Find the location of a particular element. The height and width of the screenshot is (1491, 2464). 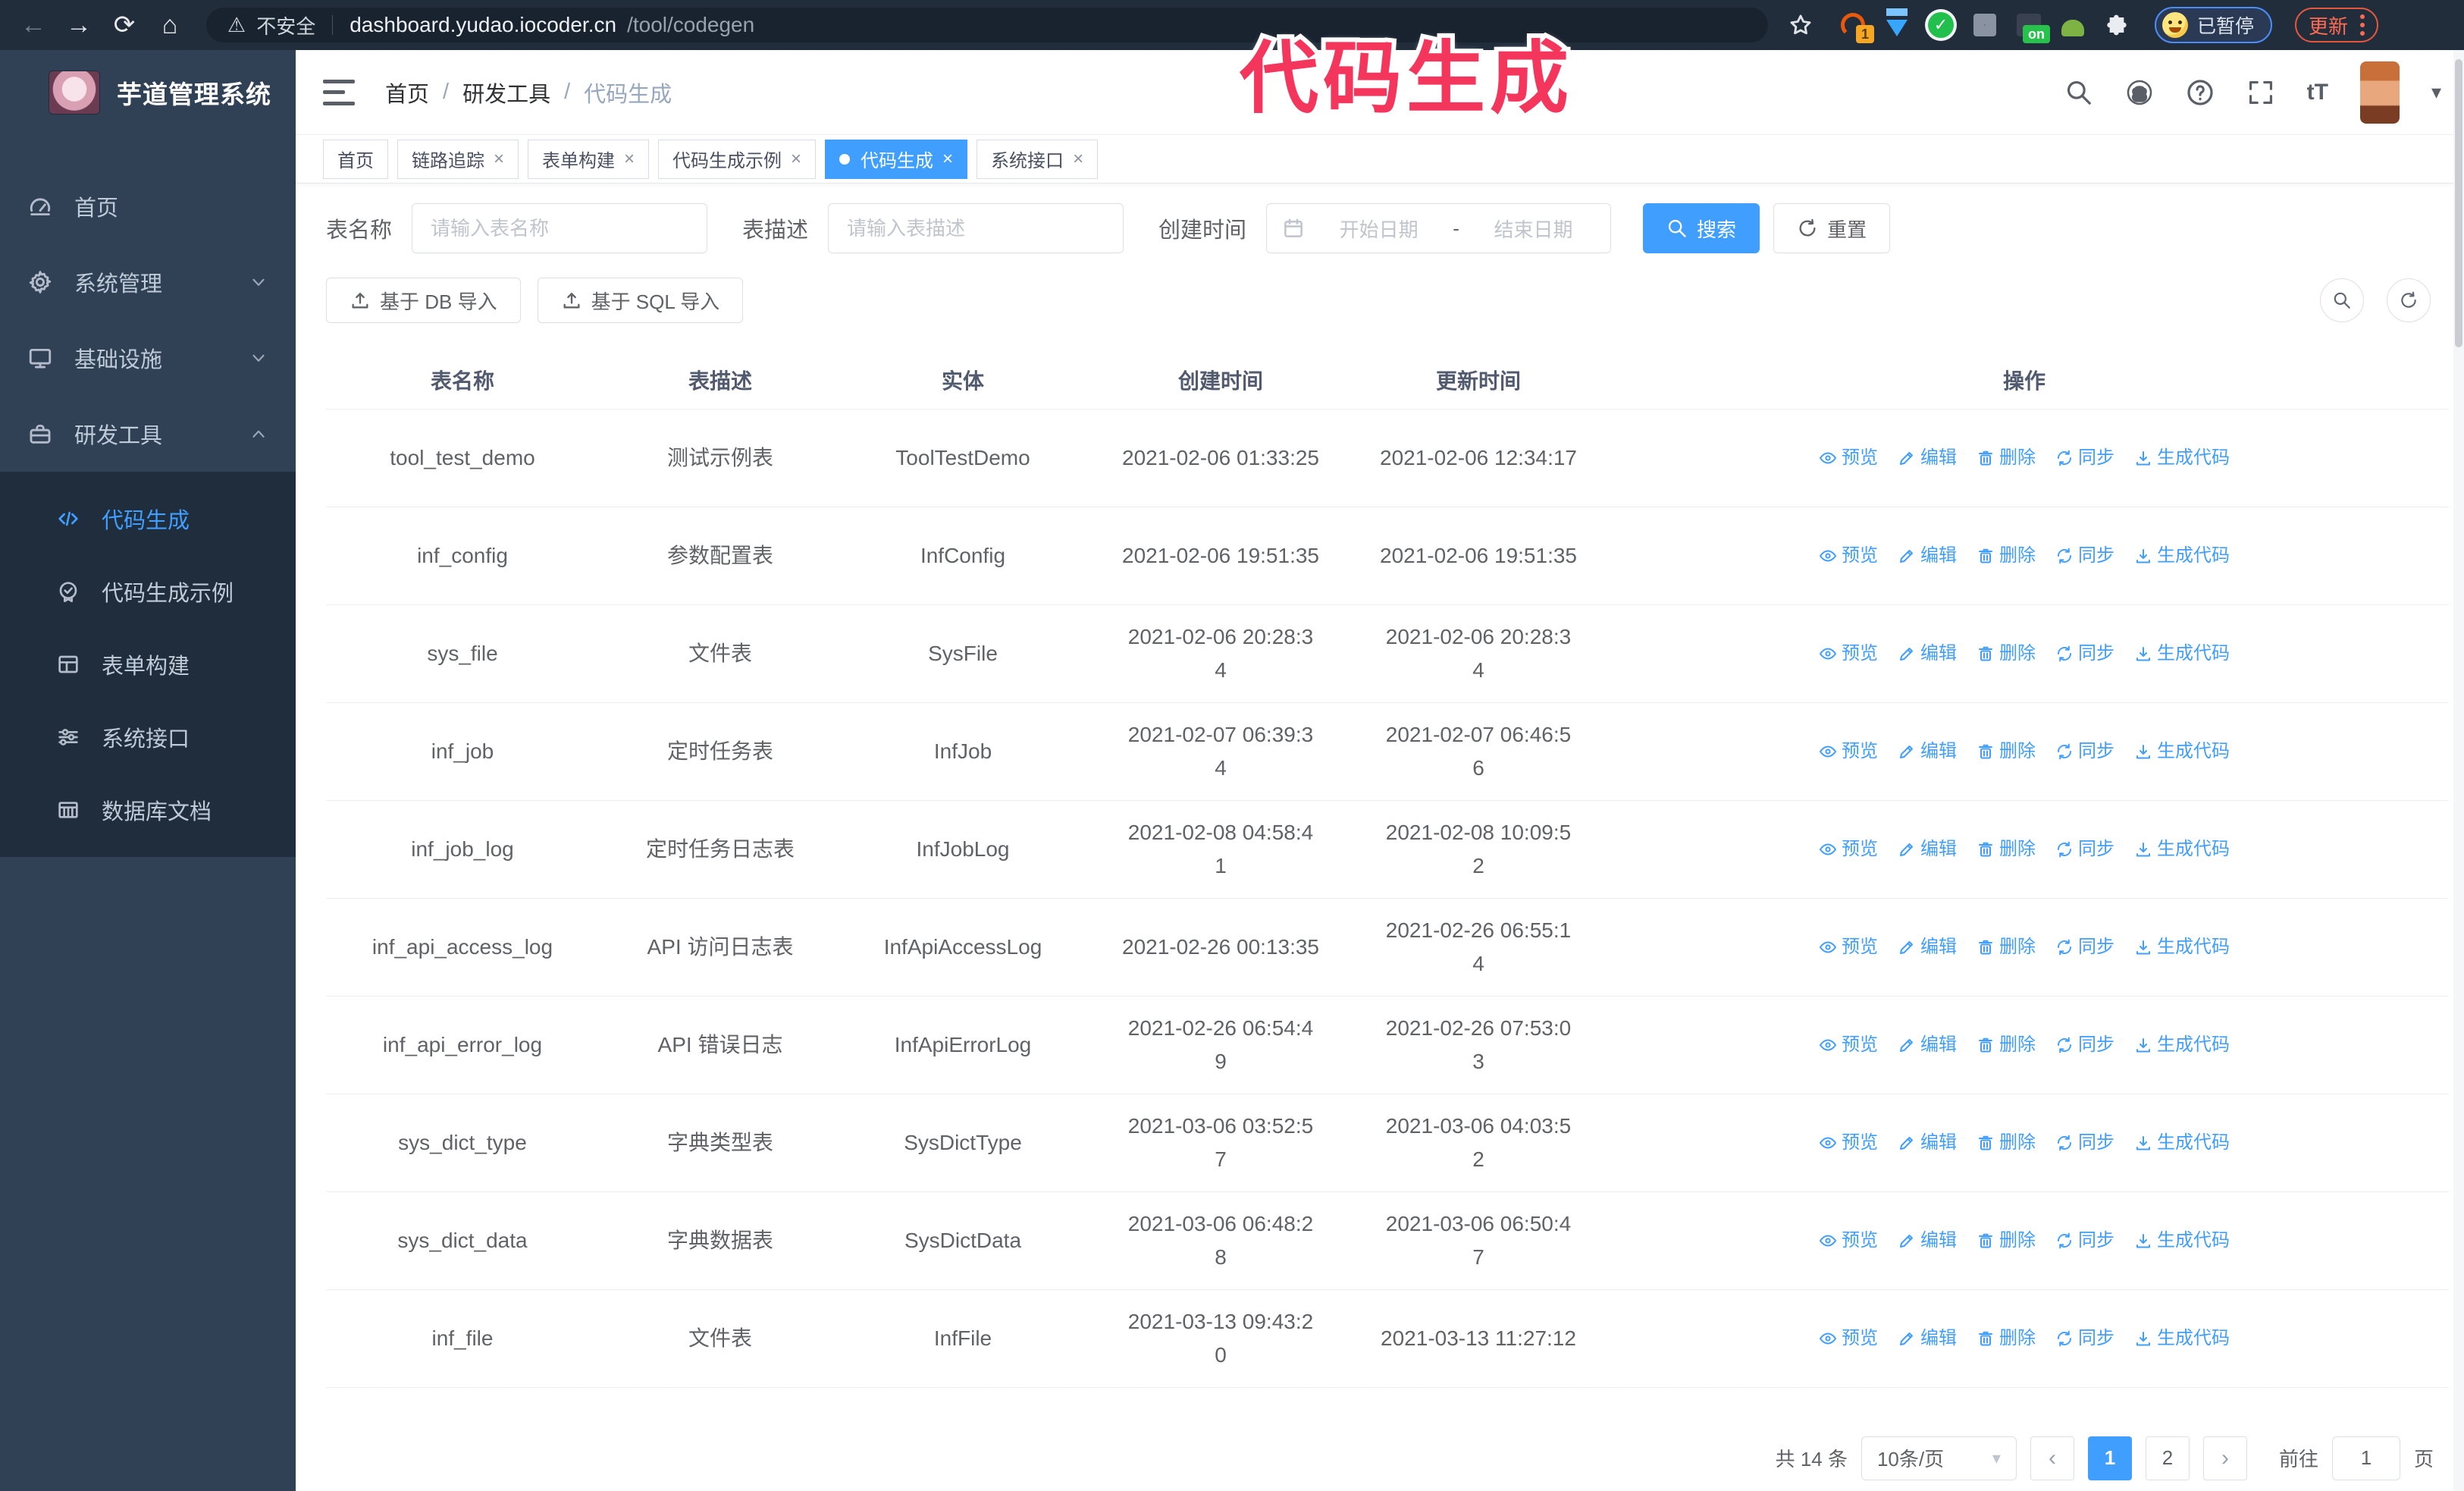

extension-icon-orange: 1 is located at coordinates (1856, 27).